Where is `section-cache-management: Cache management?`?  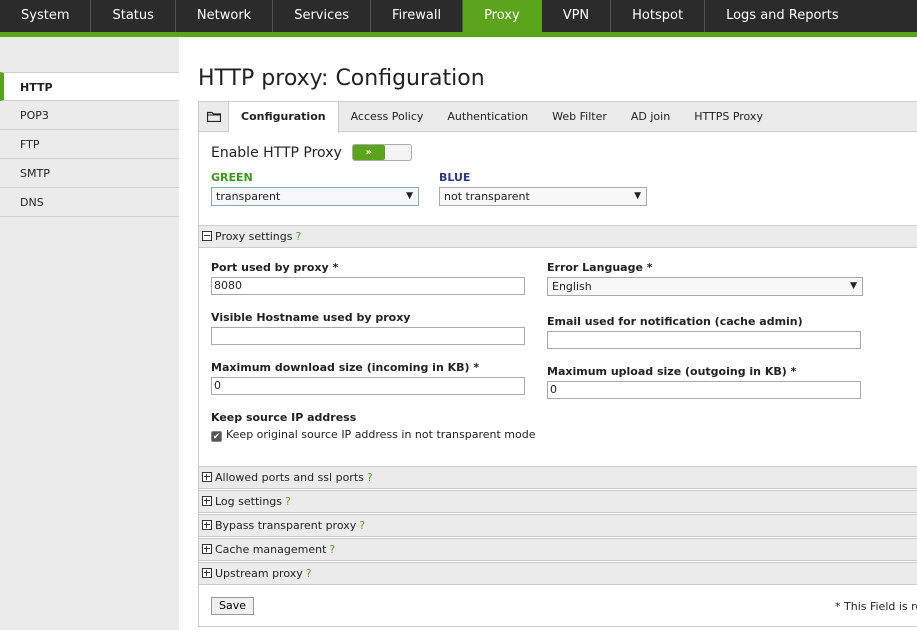
section-cache-management: Cache management? is located at coordinates (558, 549).